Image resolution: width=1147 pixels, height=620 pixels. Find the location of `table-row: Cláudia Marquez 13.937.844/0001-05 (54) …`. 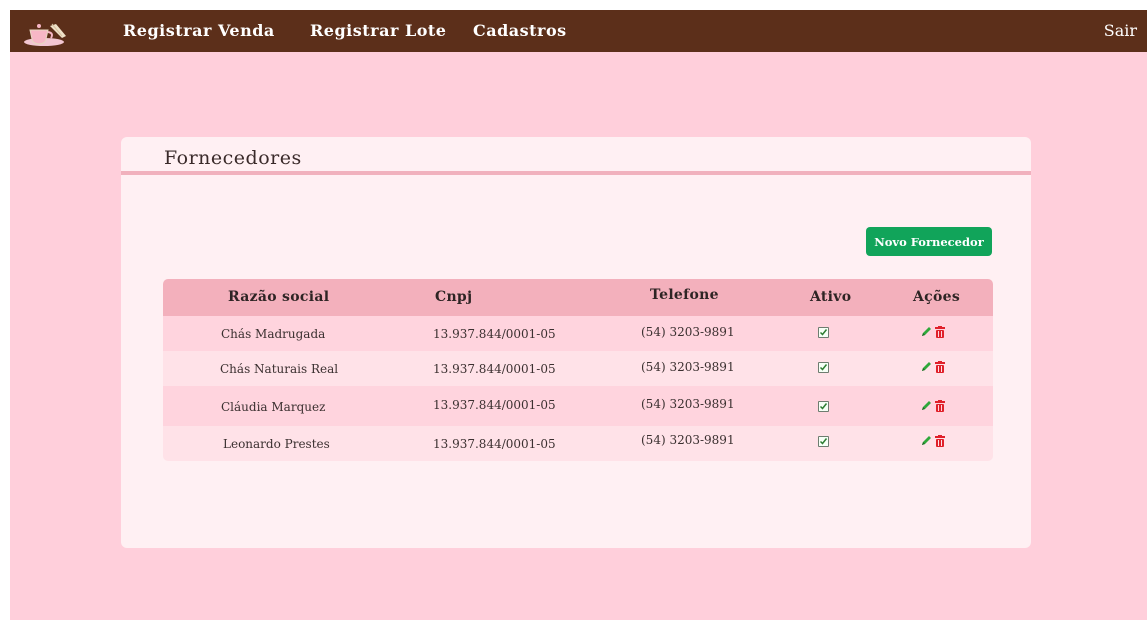

table-row: Cláudia Marquez 13.937.844/0001-05 (54) … is located at coordinates (578, 406).